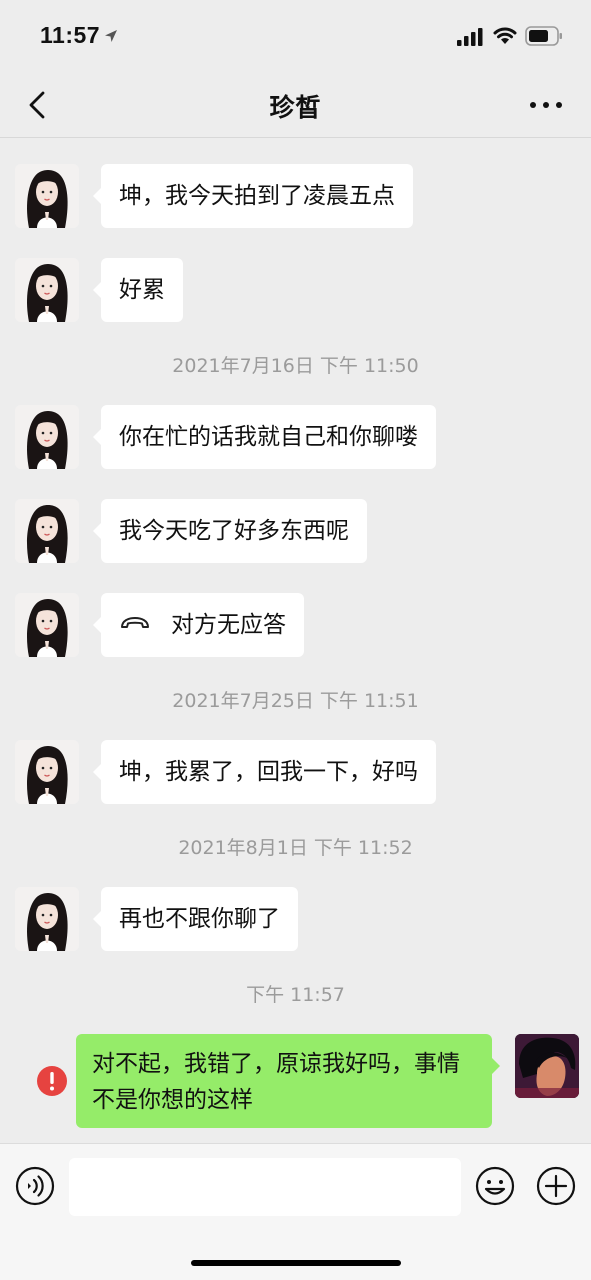  What do you see at coordinates (111, 36) in the screenshot?
I see `location-arrow-icon` at bounding box center [111, 36].